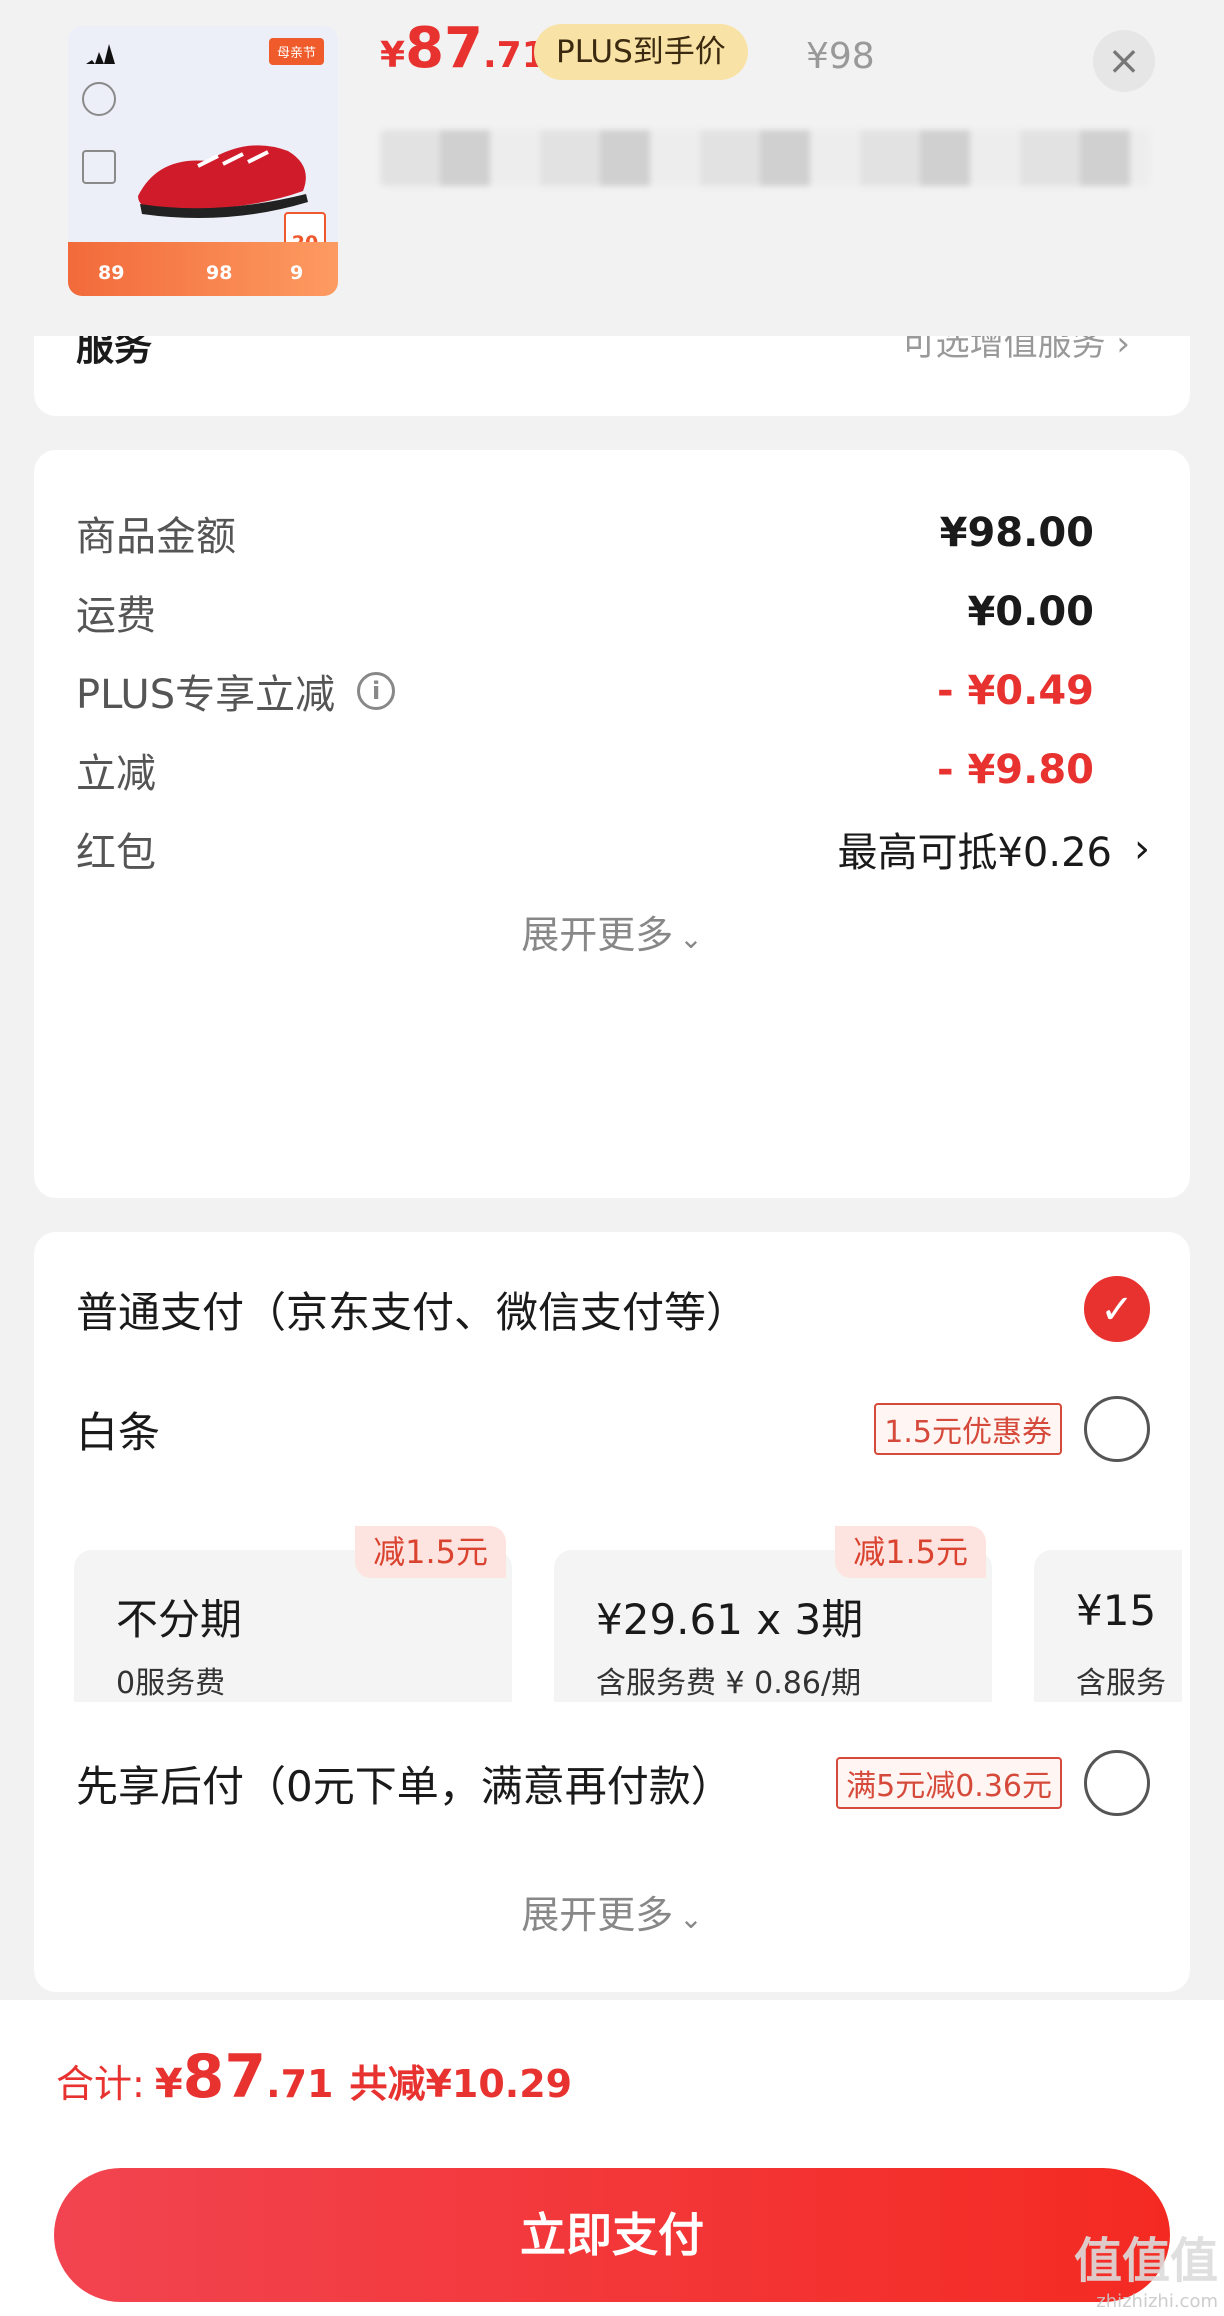  Describe the element at coordinates (1015, 770) in the screenshot. I see `amount-value: - ¥9.80` at that location.